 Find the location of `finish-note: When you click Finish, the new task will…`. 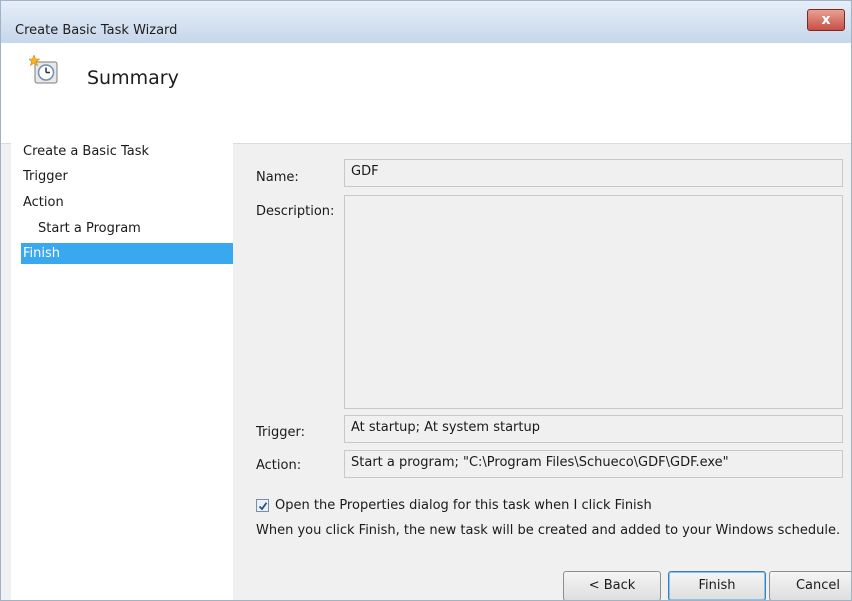

finish-note: When you click Finish, the new task will… is located at coordinates (548, 530).